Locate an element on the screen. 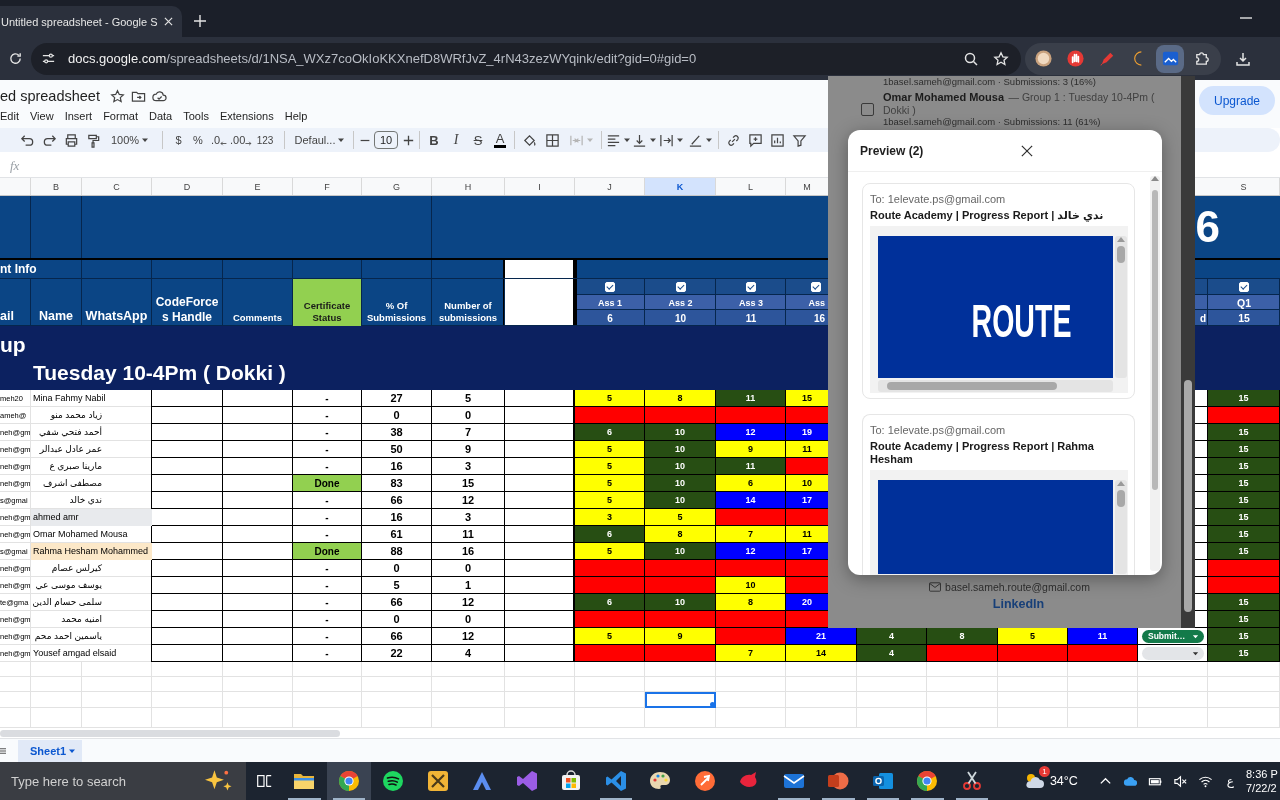 The image size is (1280, 800). column-header: D is located at coordinates (187, 186).